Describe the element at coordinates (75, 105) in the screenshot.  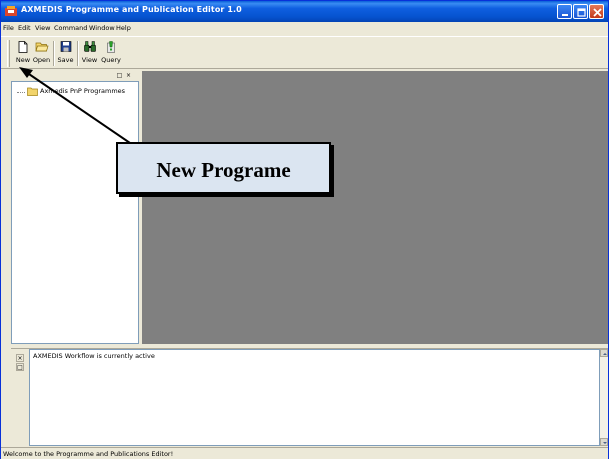
I see `annotation-arrow` at that location.